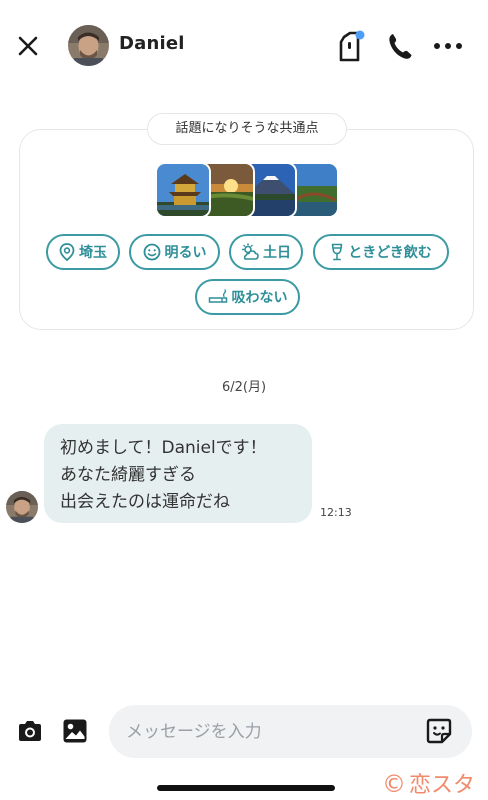 Image resolution: width=488 pixels, height=800 pixels. I want to click on message-input, so click(290, 731).